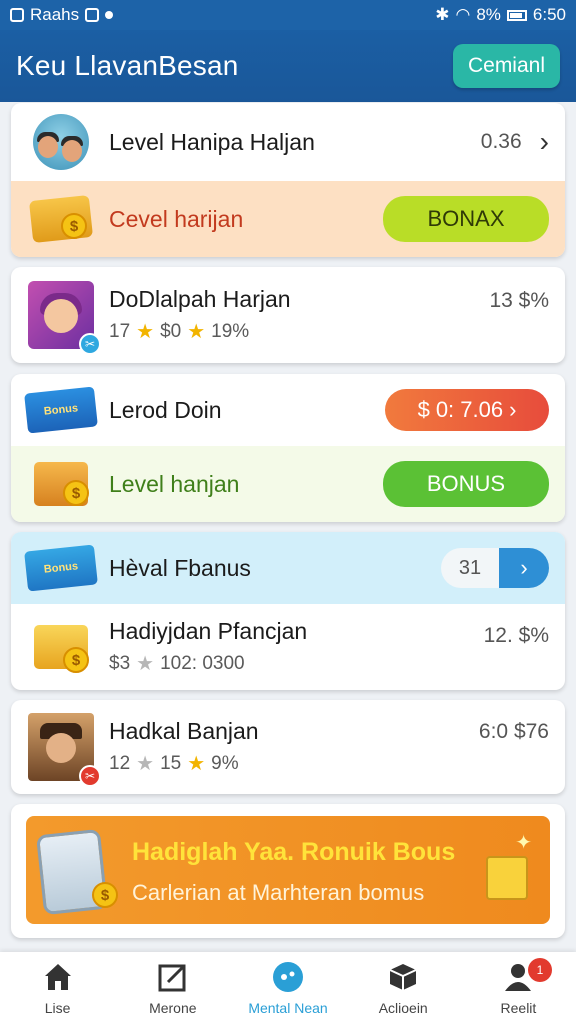  What do you see at coordinates (488, 14) in the screenshot?
I see `battery-percent: 8%` at bounding box center [488, 14].